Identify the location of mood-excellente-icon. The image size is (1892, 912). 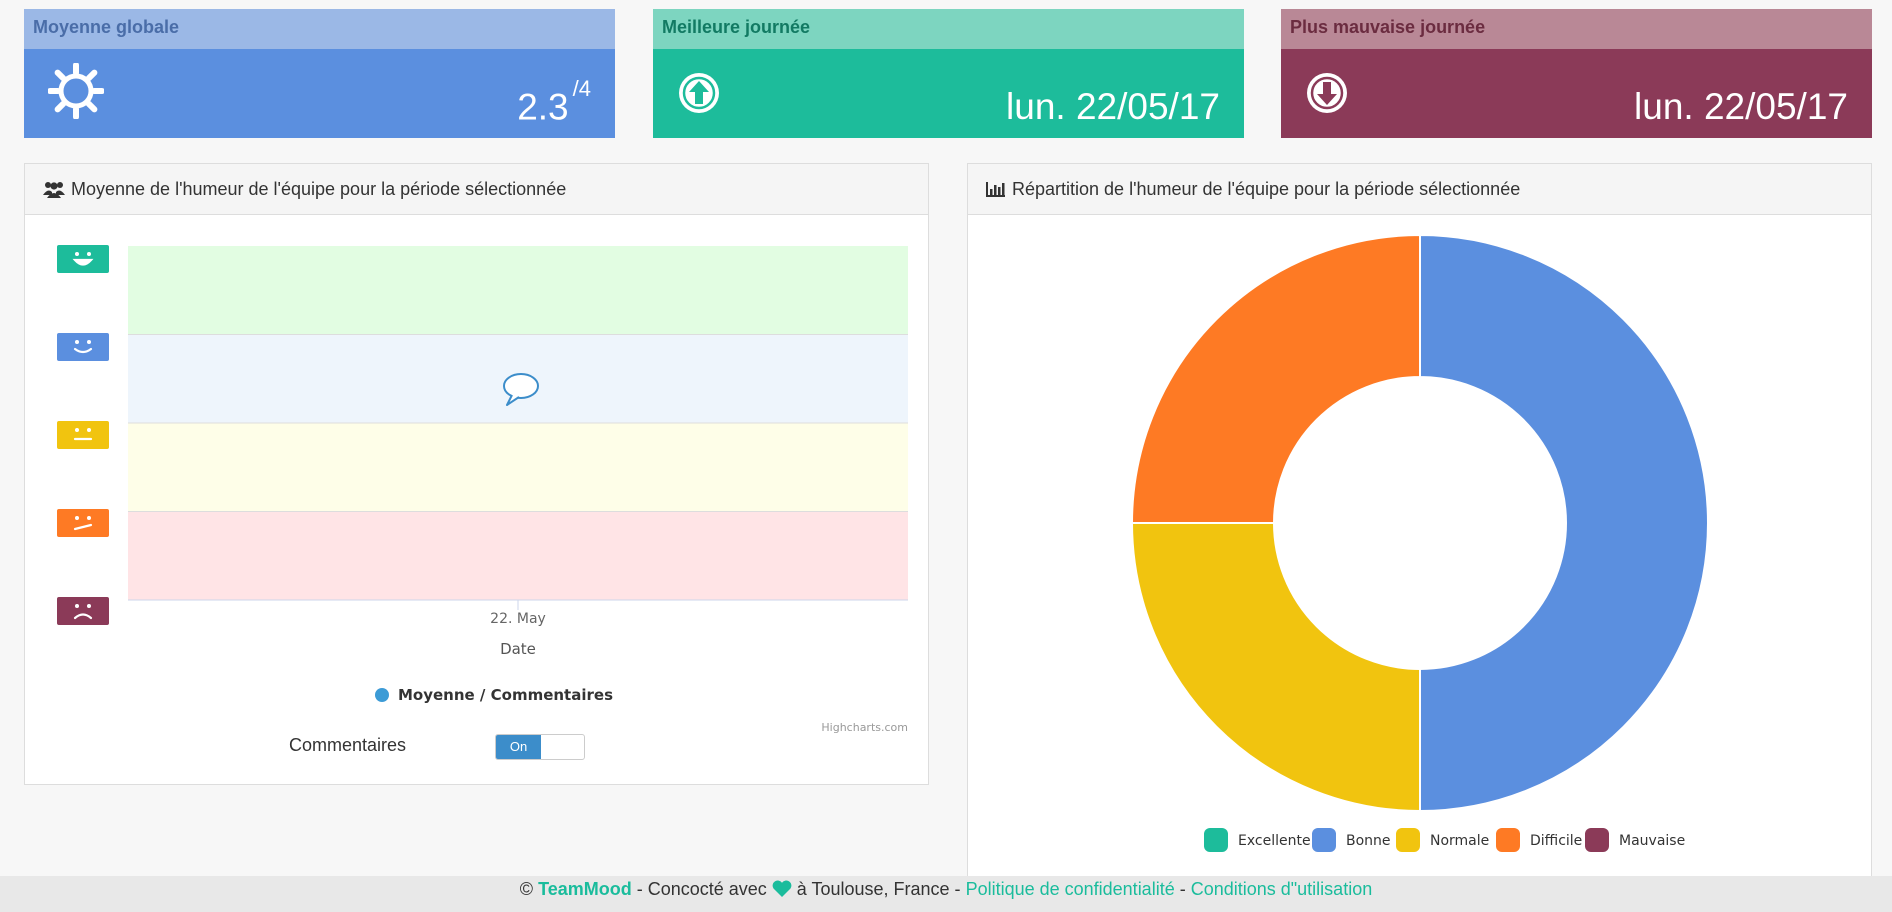
(83, 259).